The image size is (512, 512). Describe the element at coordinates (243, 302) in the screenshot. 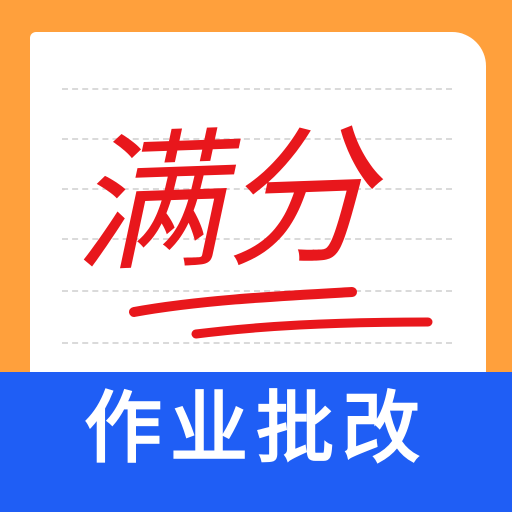

I see `underline-stroke-top` at that location.